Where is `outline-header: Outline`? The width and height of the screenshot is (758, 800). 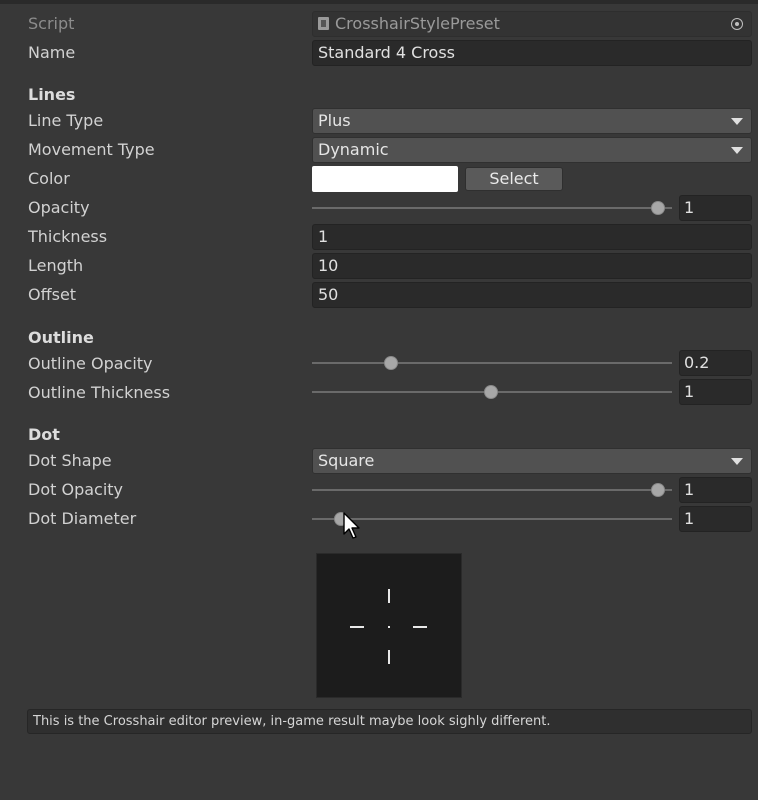 outline-header: Outline is located at coordinates (61, 337).